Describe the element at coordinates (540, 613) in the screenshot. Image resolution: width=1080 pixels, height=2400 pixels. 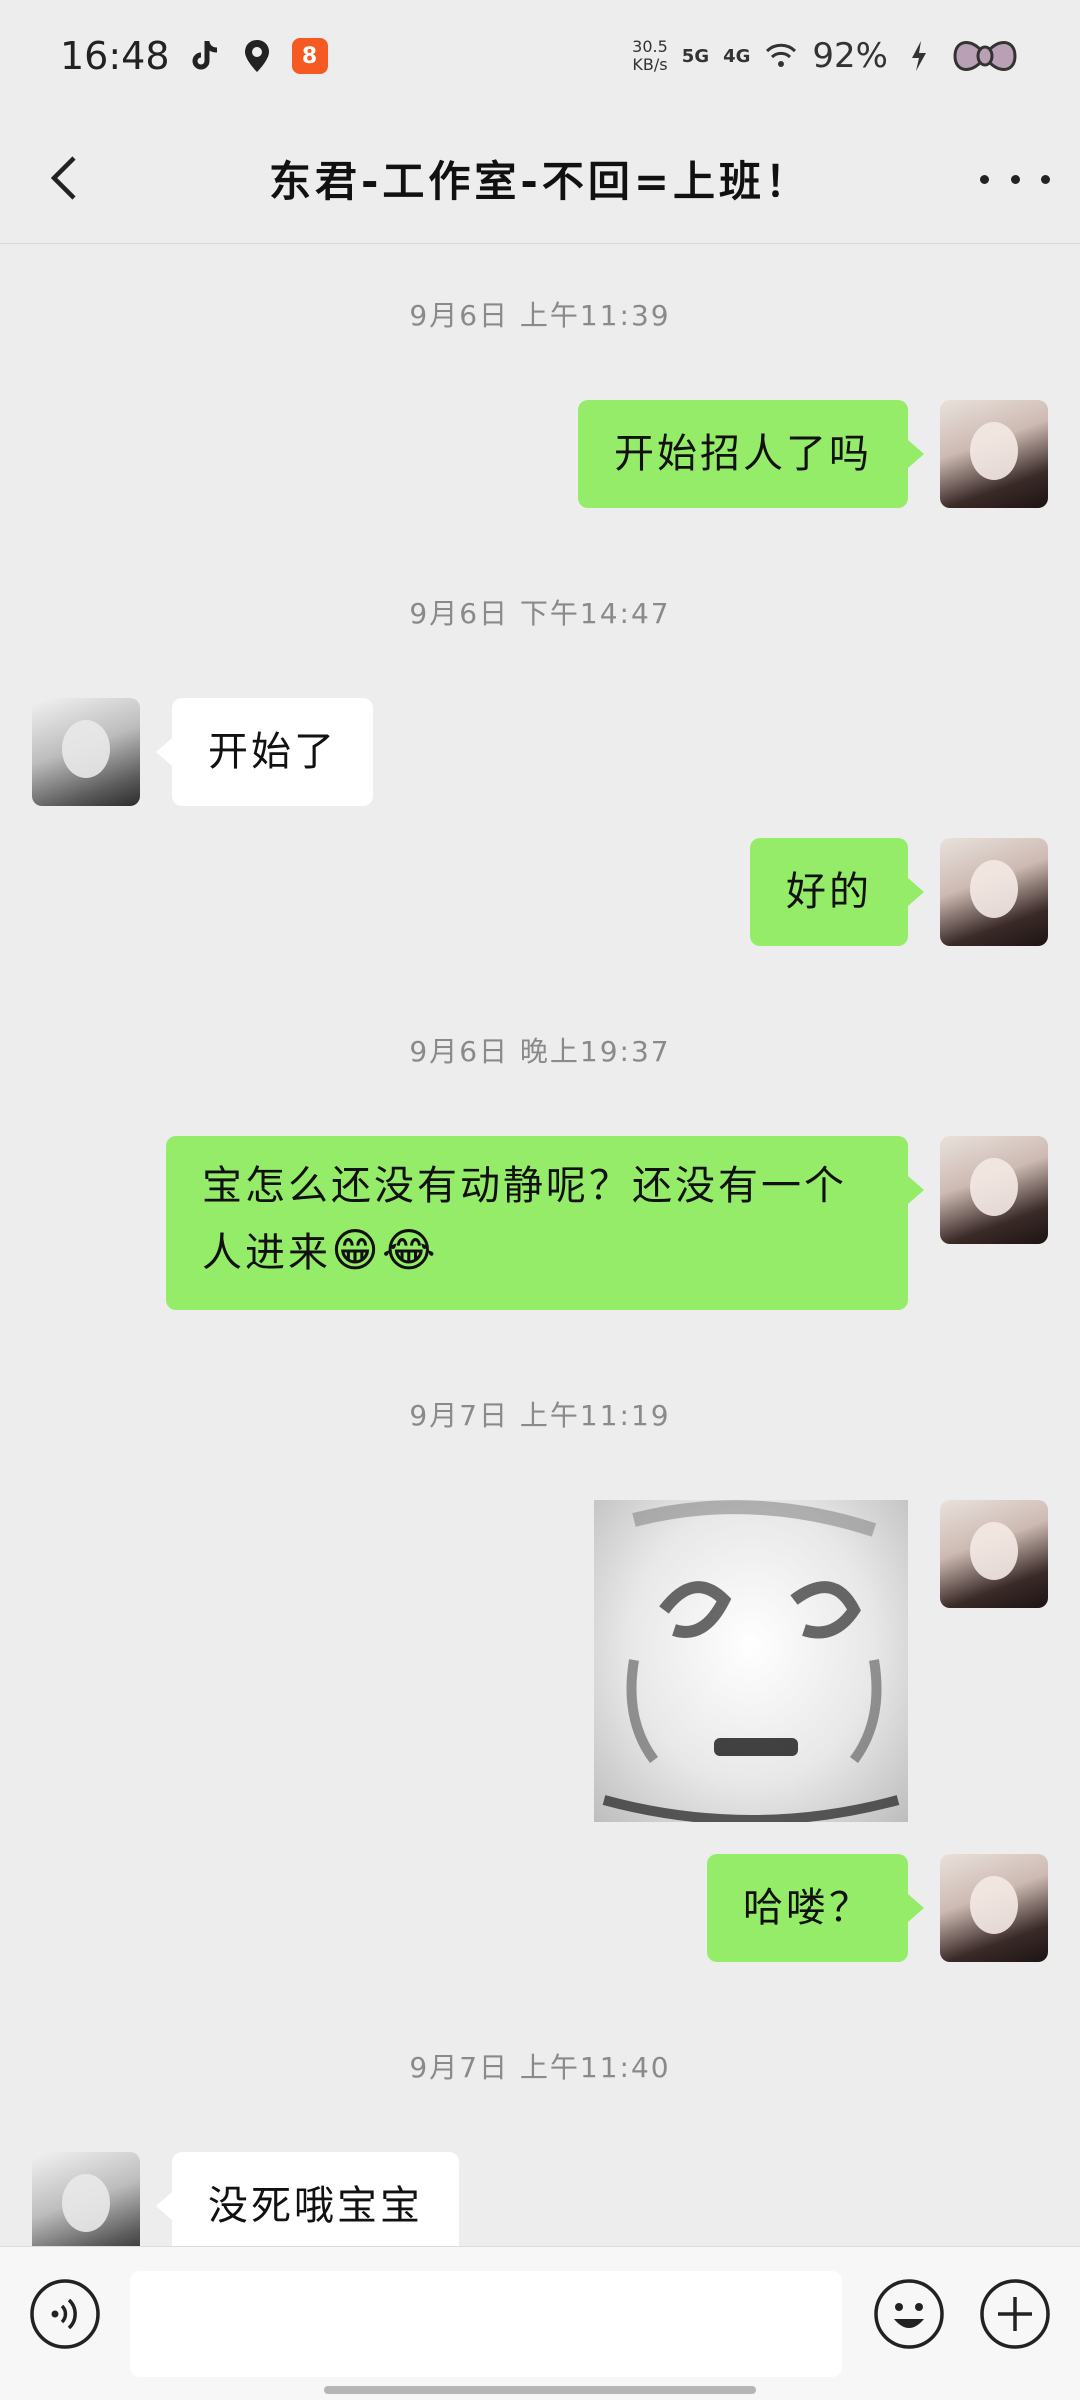
I see `message-timestamp: 9月6日 下午14:47` at that location.